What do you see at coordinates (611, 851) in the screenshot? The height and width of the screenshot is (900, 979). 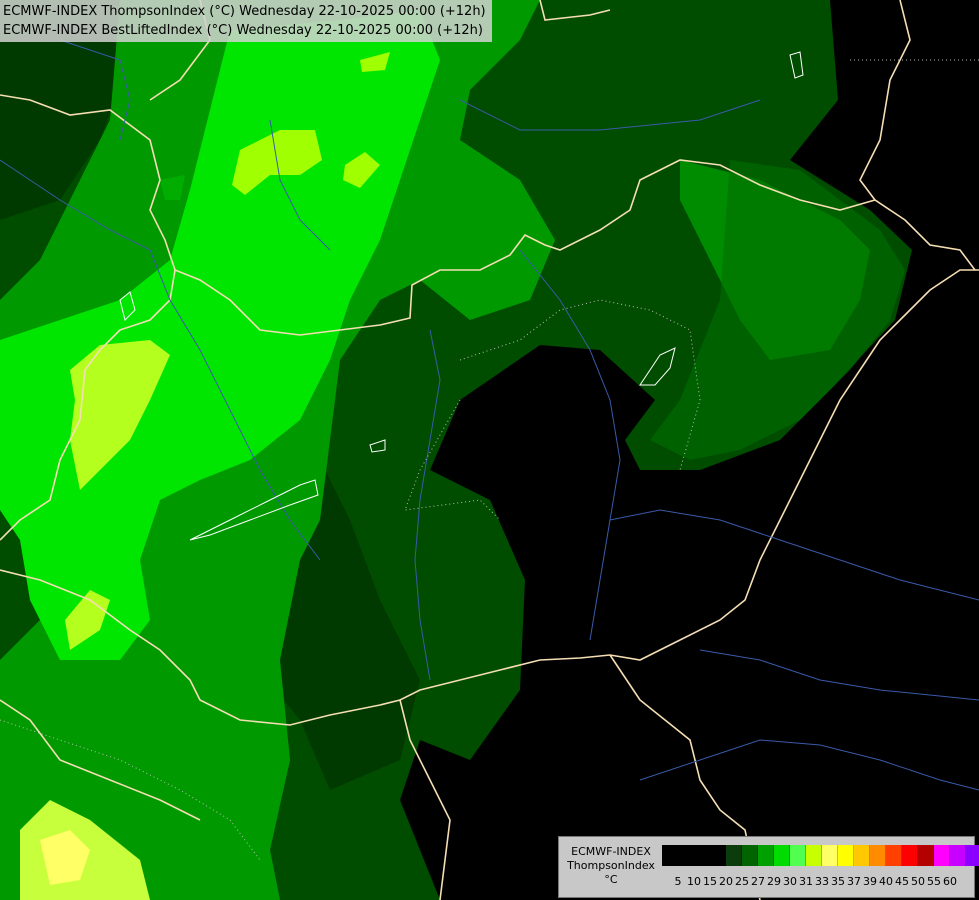 I see `legend-title-line1: ECMWF-INDEX` at bounding box center [611, 851].